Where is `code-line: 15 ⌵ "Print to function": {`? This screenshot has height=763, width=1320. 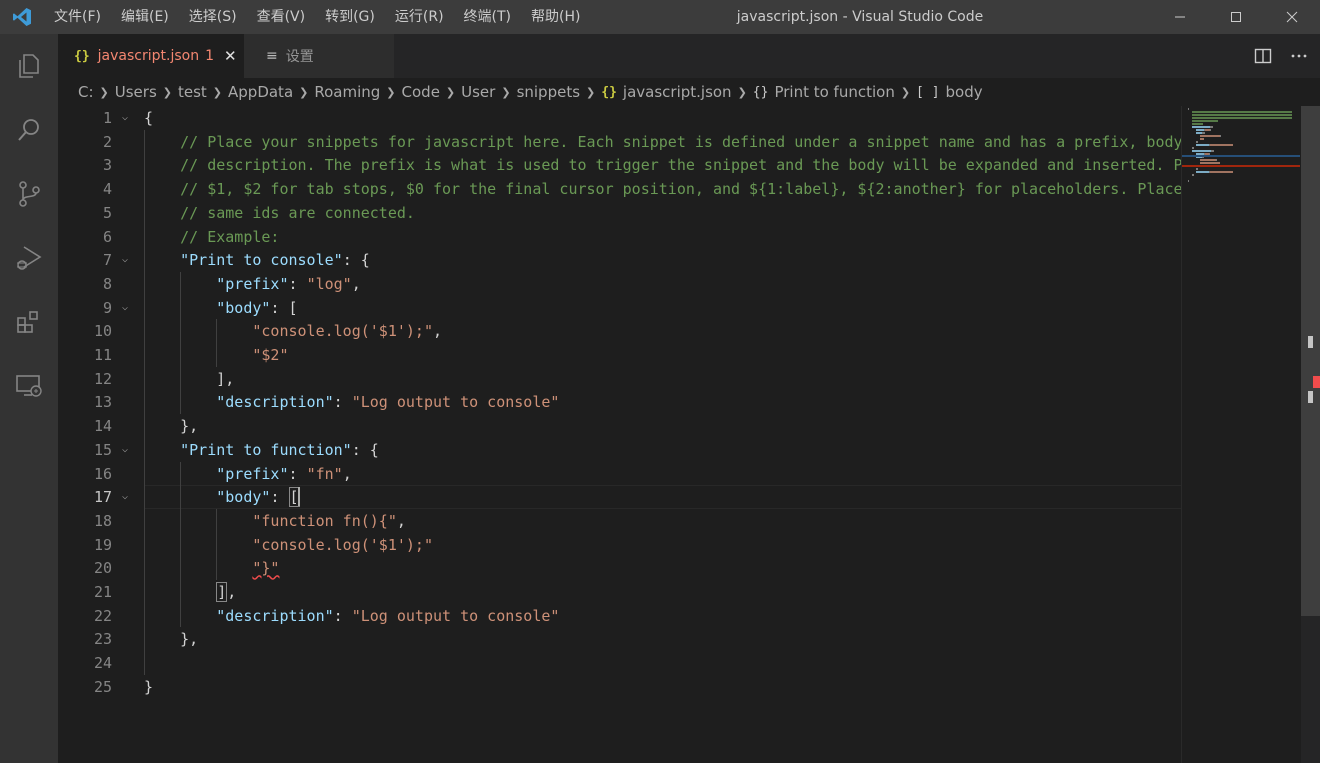
code-line: 15 ⌵ "Print to function": { is located at coordinates (619, 450).